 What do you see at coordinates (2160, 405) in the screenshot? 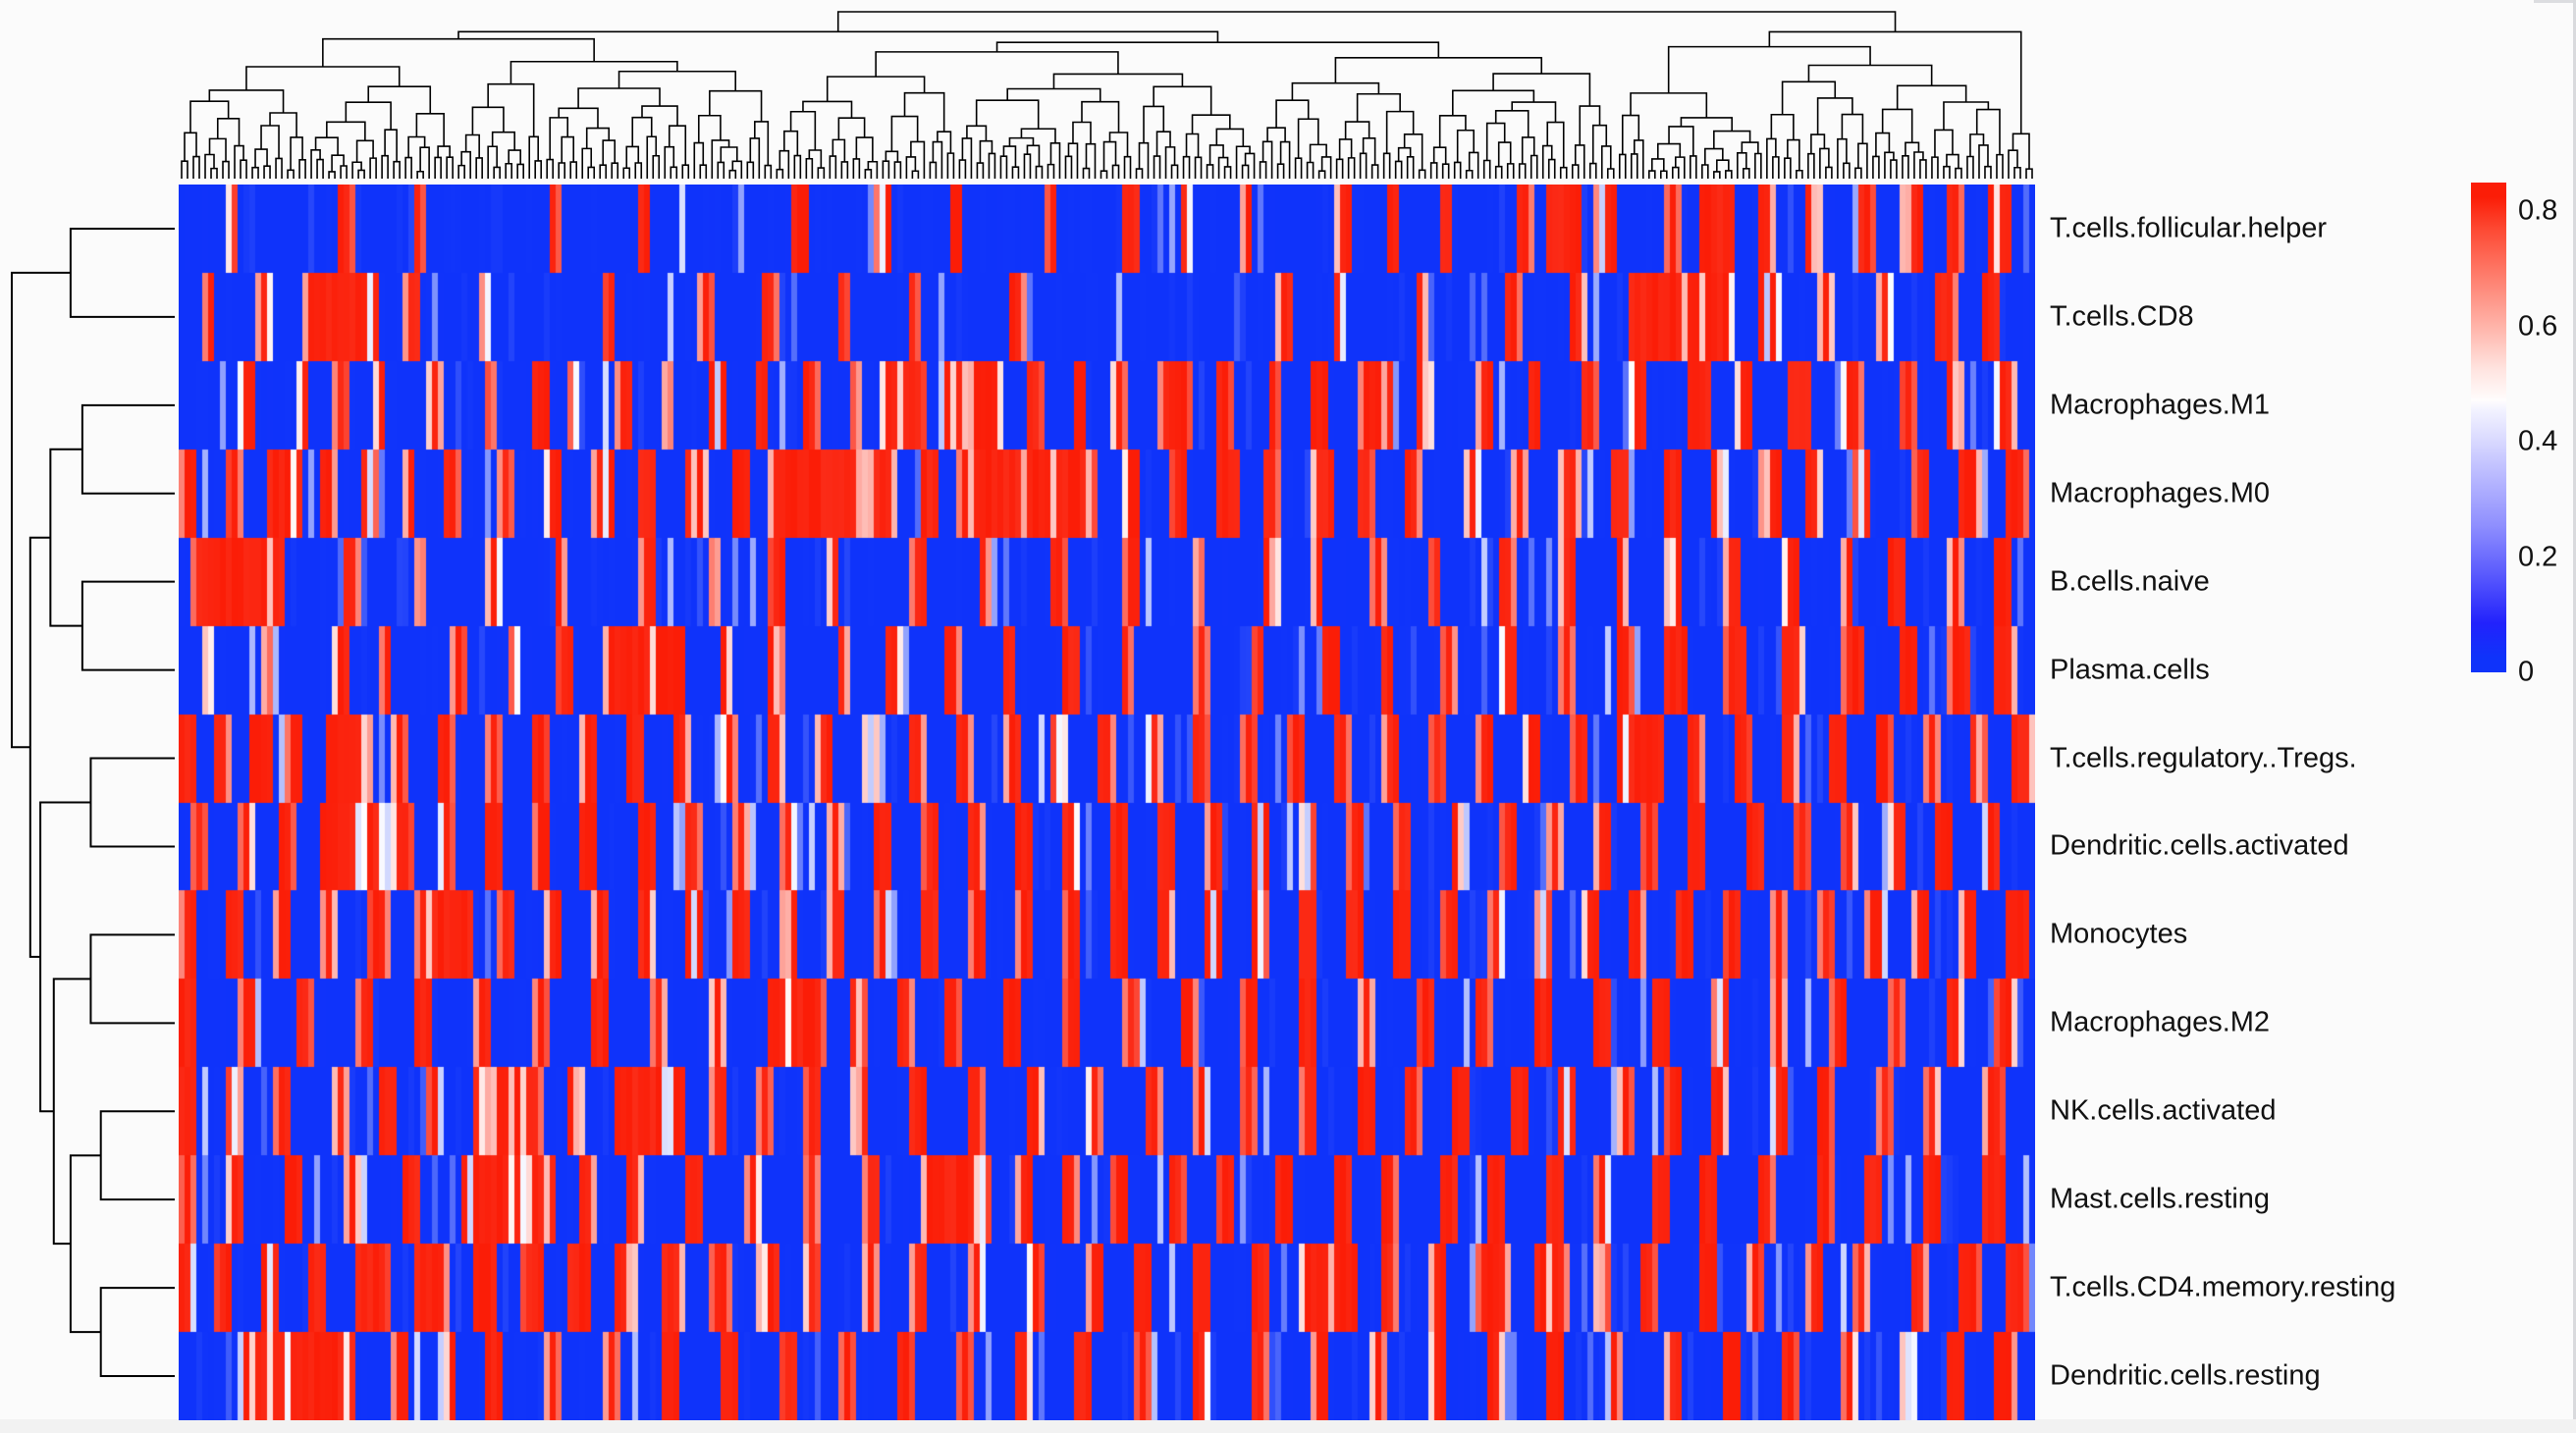
I see `row-label: Macrophages.M1` at bounding box center [2160, 405].